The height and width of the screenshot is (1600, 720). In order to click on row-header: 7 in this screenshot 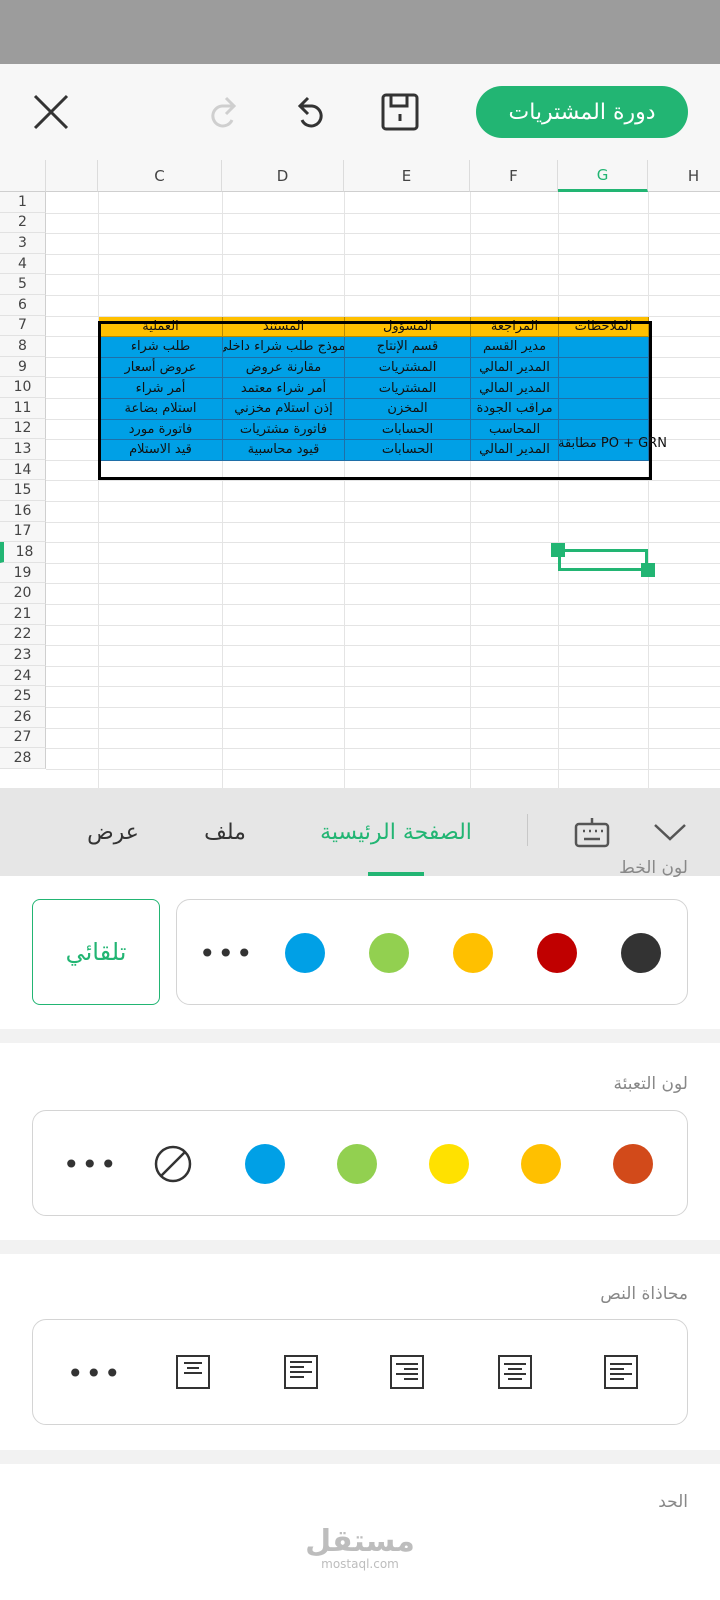, I will do `click(23, 326)`.